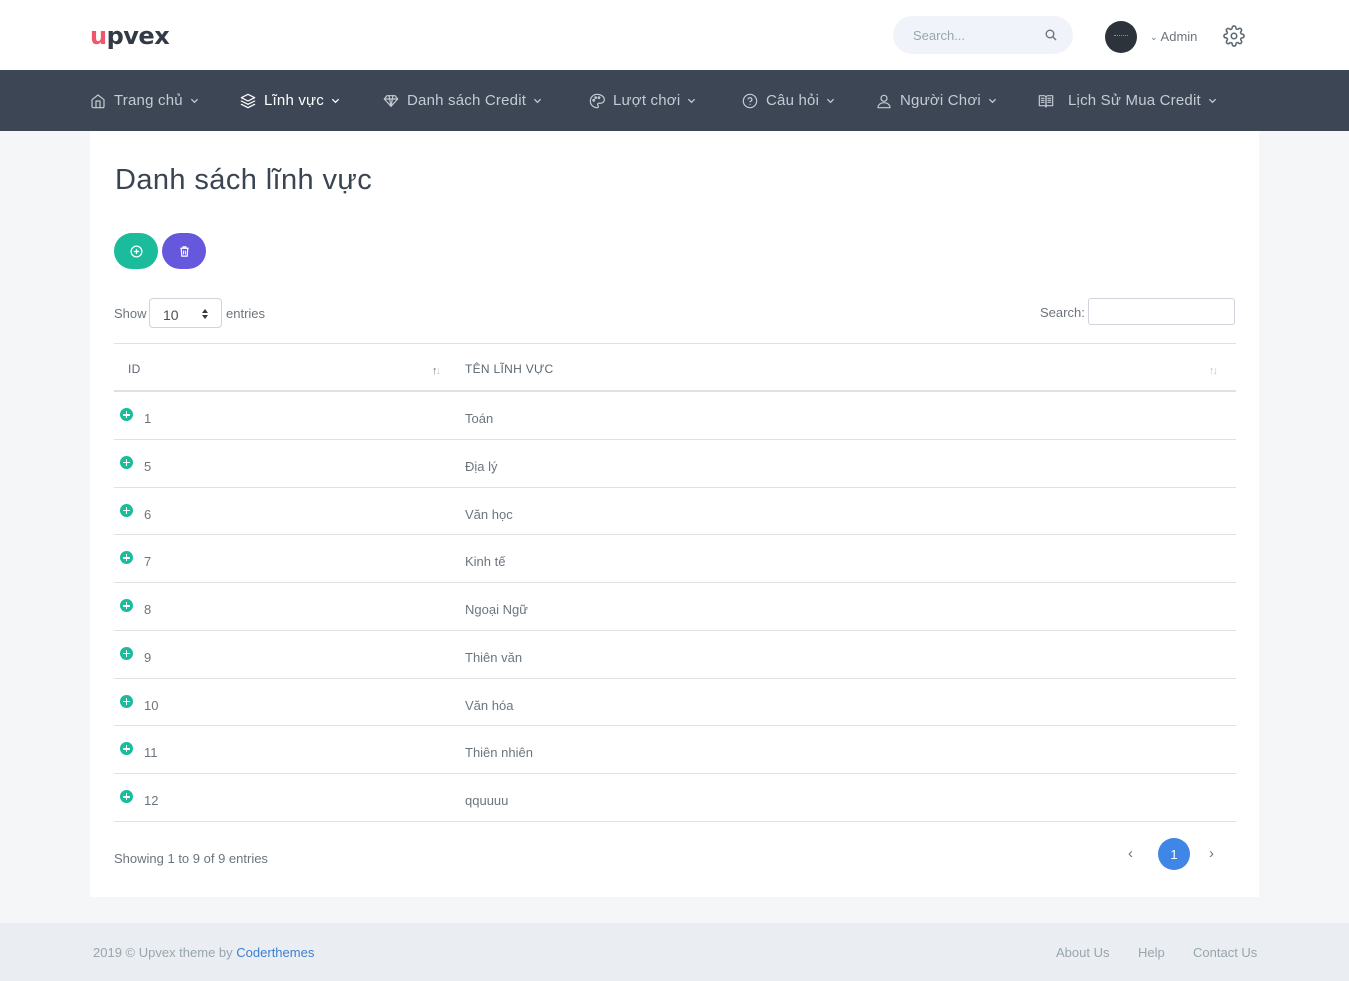  I want to click on nav-item-cau-hoi: Câu hỏi, so click(788, 100).